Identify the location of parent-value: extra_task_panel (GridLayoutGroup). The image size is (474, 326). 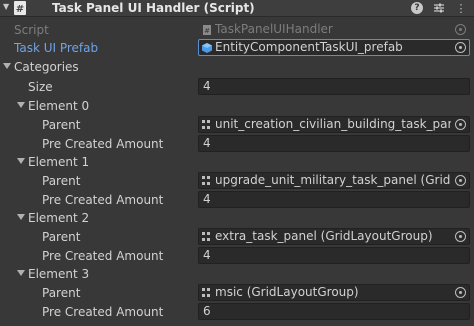
(324, 236).